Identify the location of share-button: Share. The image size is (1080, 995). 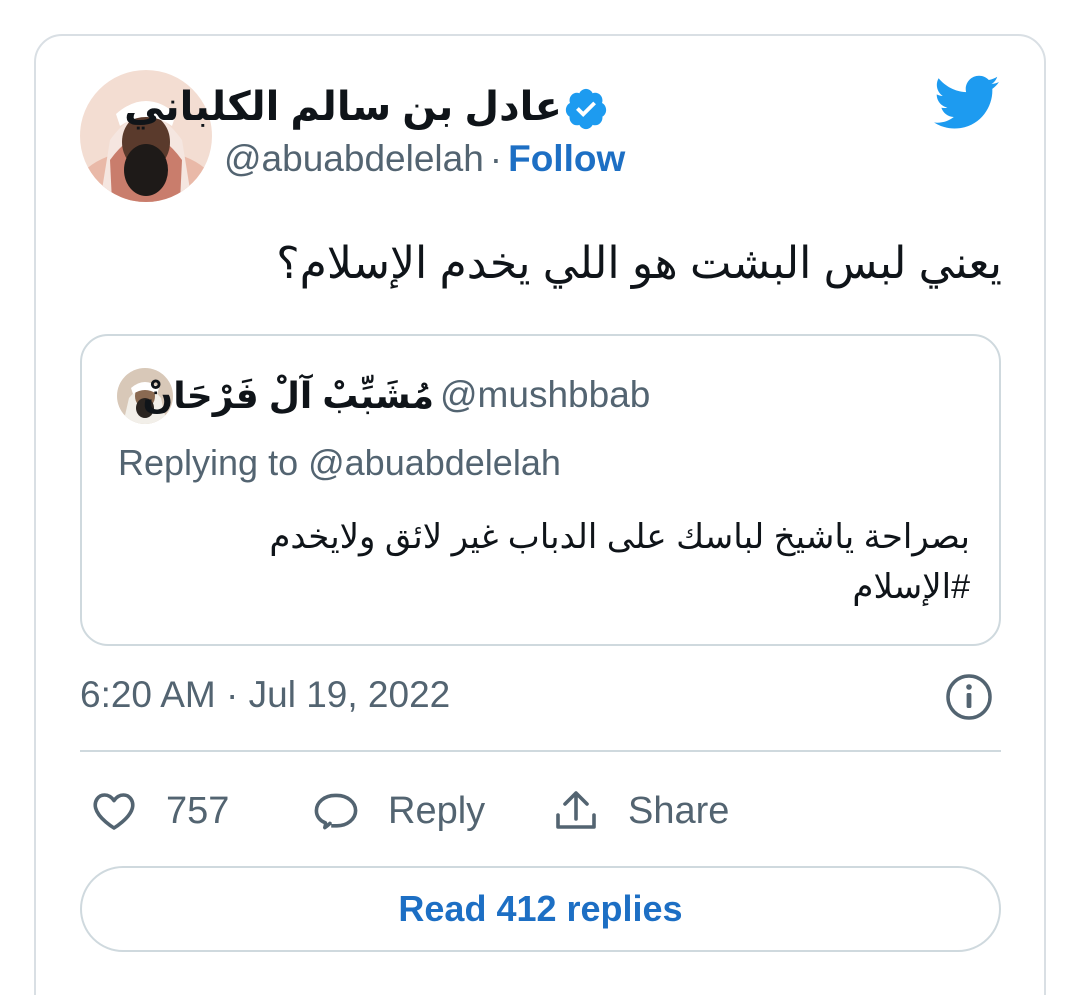
(640, 811).